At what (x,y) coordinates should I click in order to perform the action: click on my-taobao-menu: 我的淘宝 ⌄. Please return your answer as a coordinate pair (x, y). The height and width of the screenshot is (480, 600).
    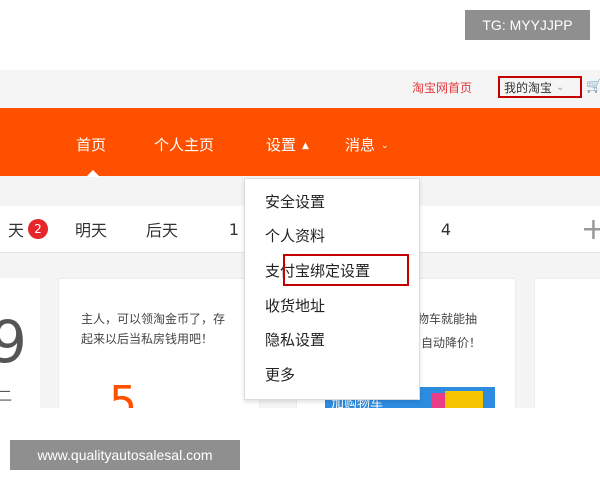
    Looking at the image, I should click on (540, 87).